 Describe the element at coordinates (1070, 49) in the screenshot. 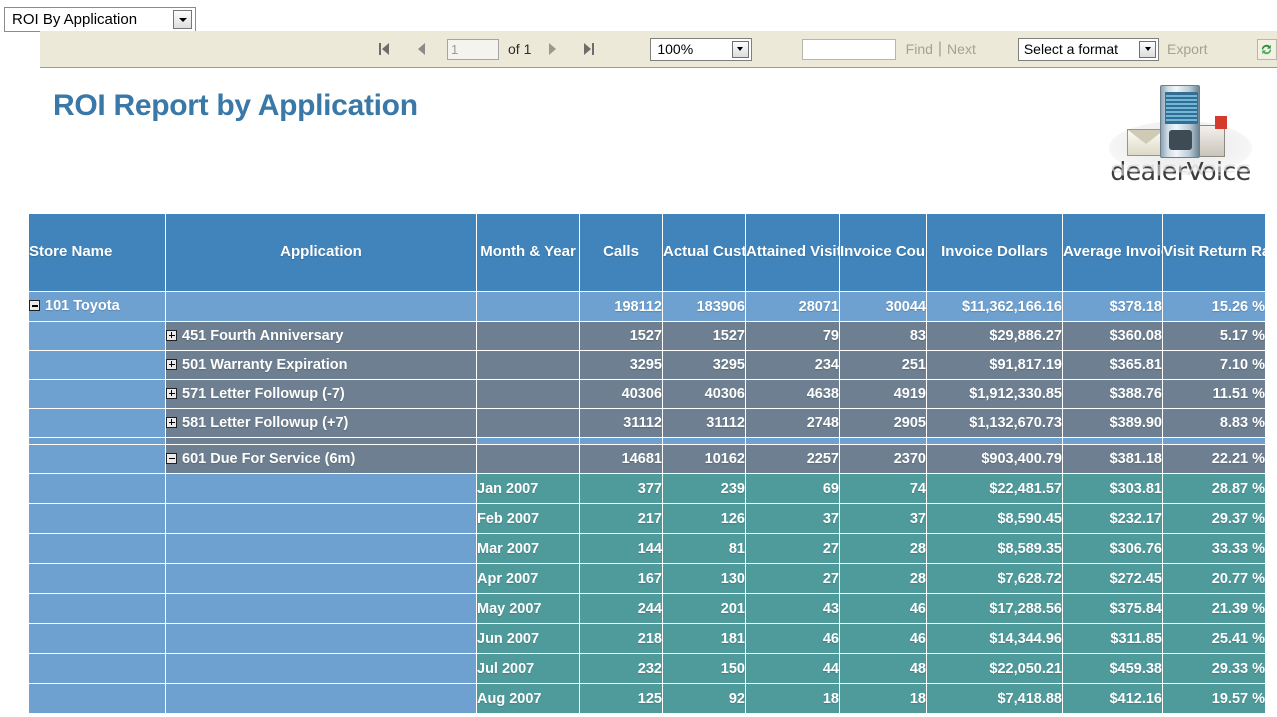

I see `export-format-value: Select a format` at that location.